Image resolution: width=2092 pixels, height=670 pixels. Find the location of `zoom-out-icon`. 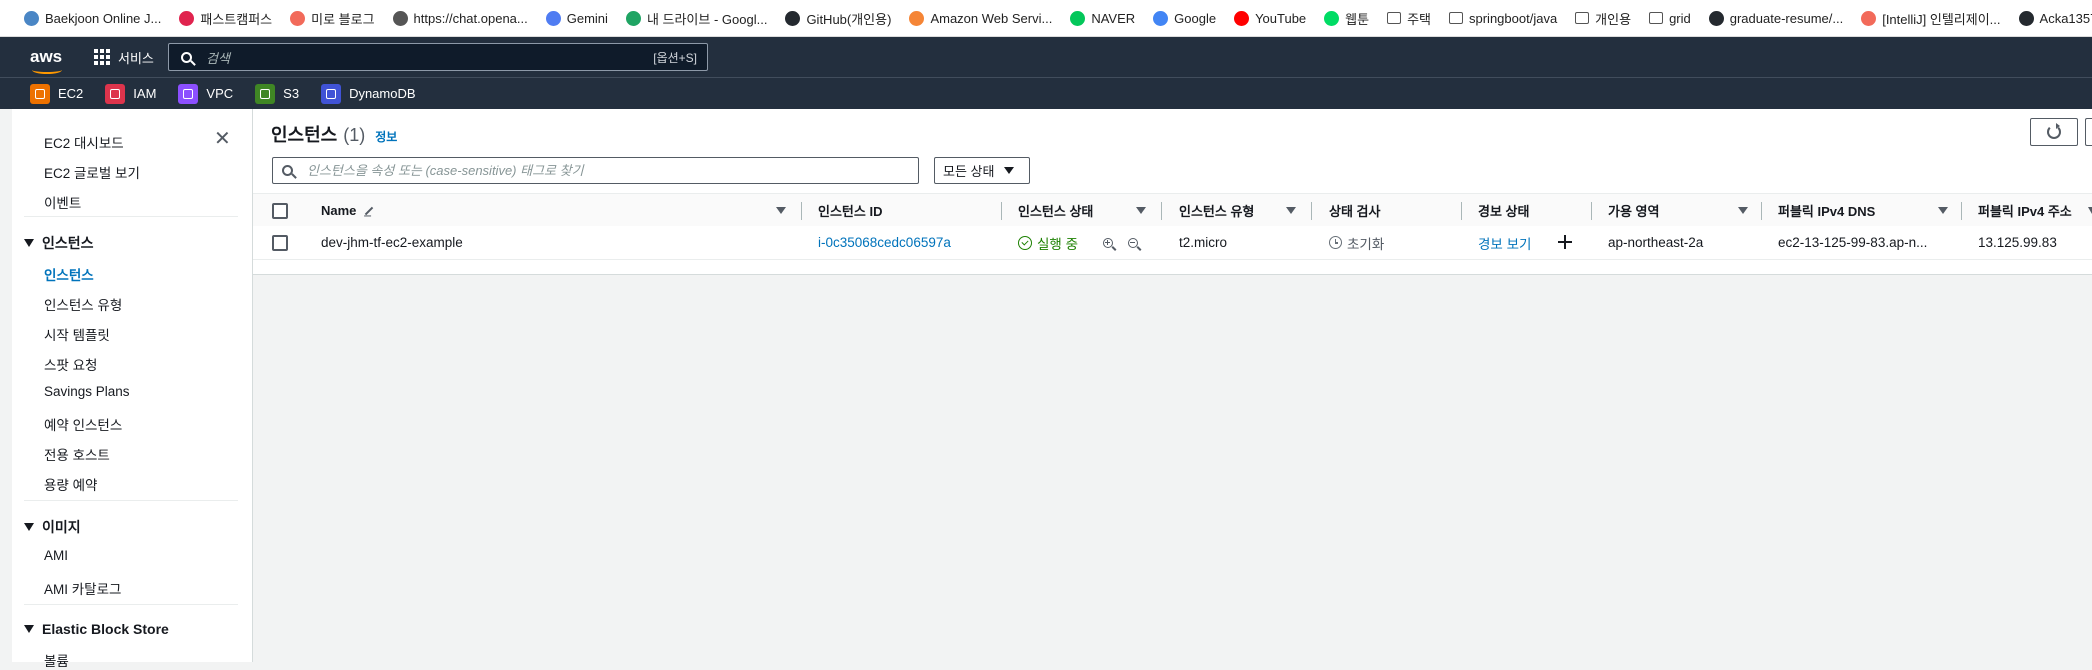

zoom-out-icon is located at coordinates (1133, 242).